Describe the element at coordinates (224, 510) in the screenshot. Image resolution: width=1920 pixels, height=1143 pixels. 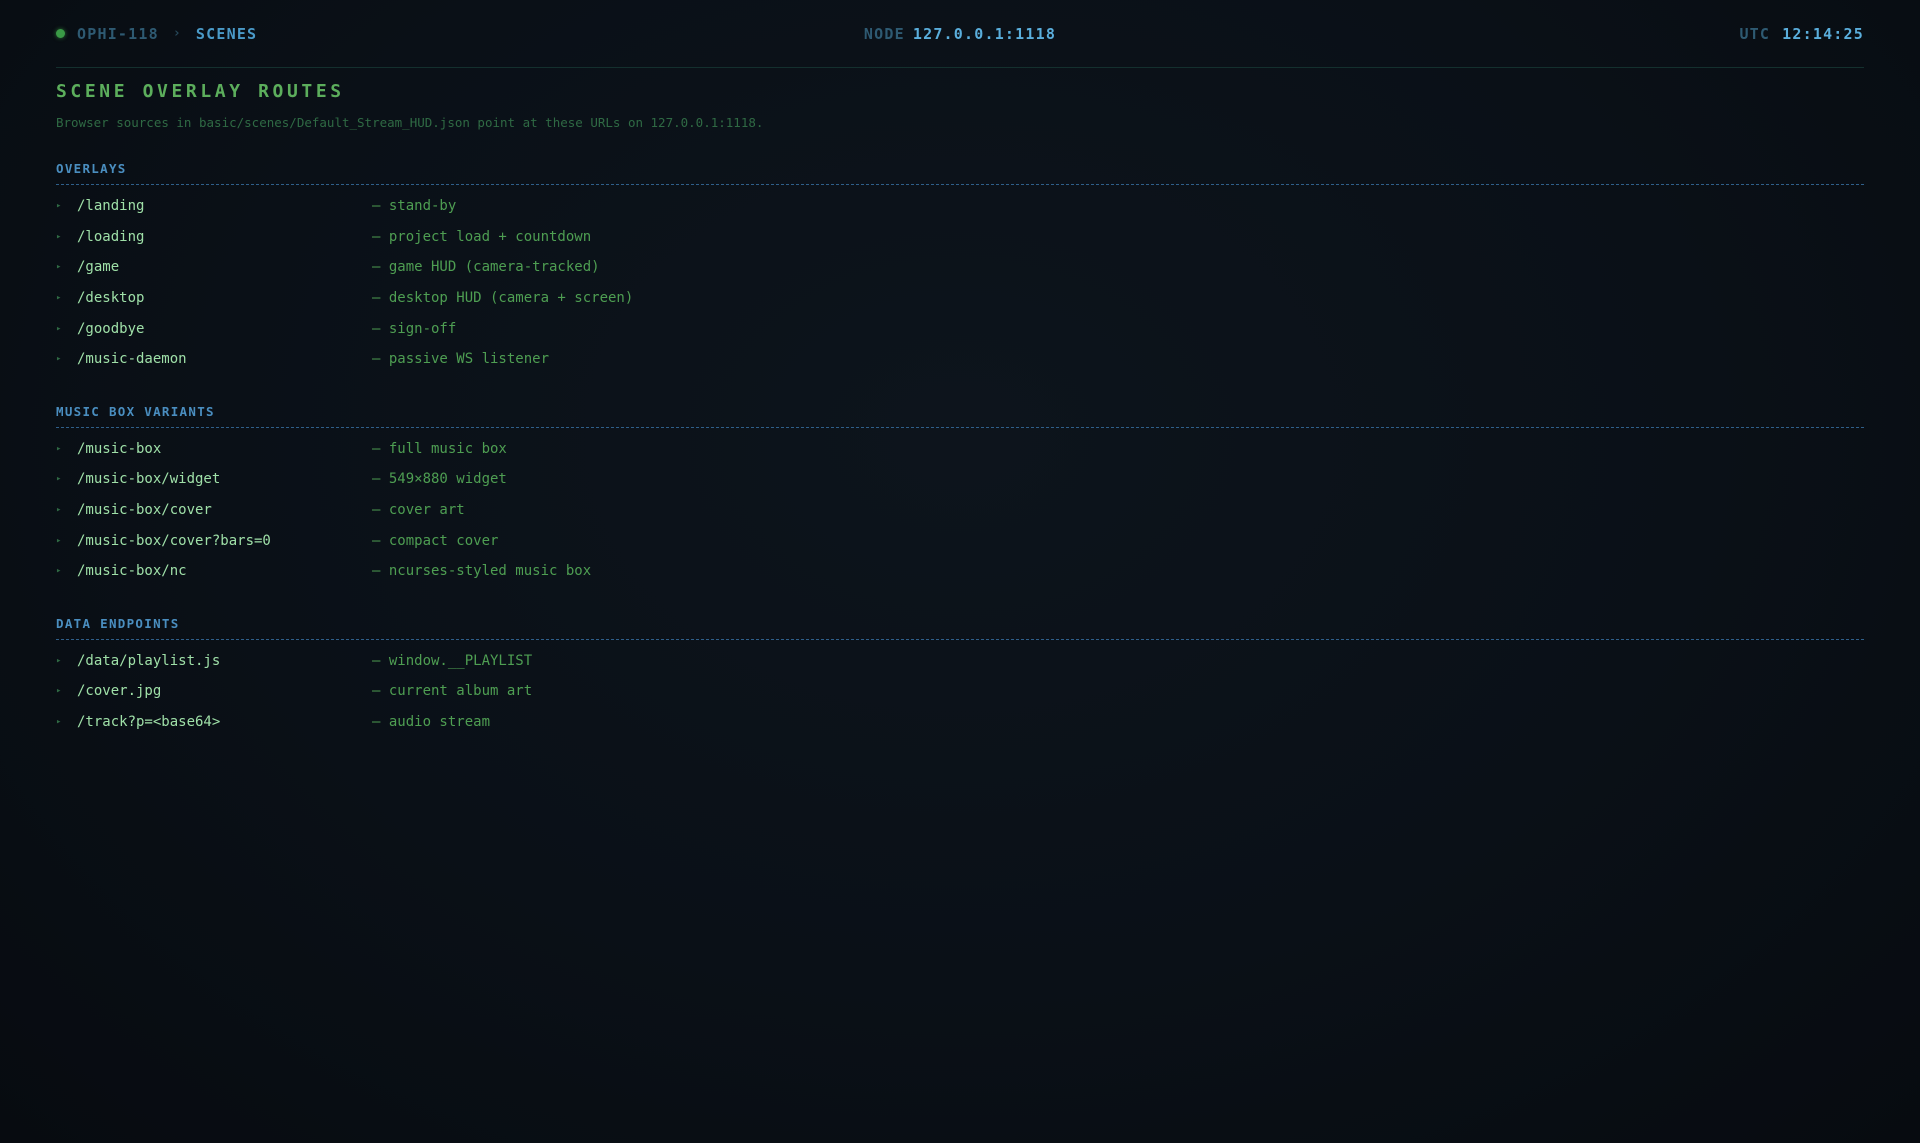
I see `route-path-link: /music-box/cover` at that location.